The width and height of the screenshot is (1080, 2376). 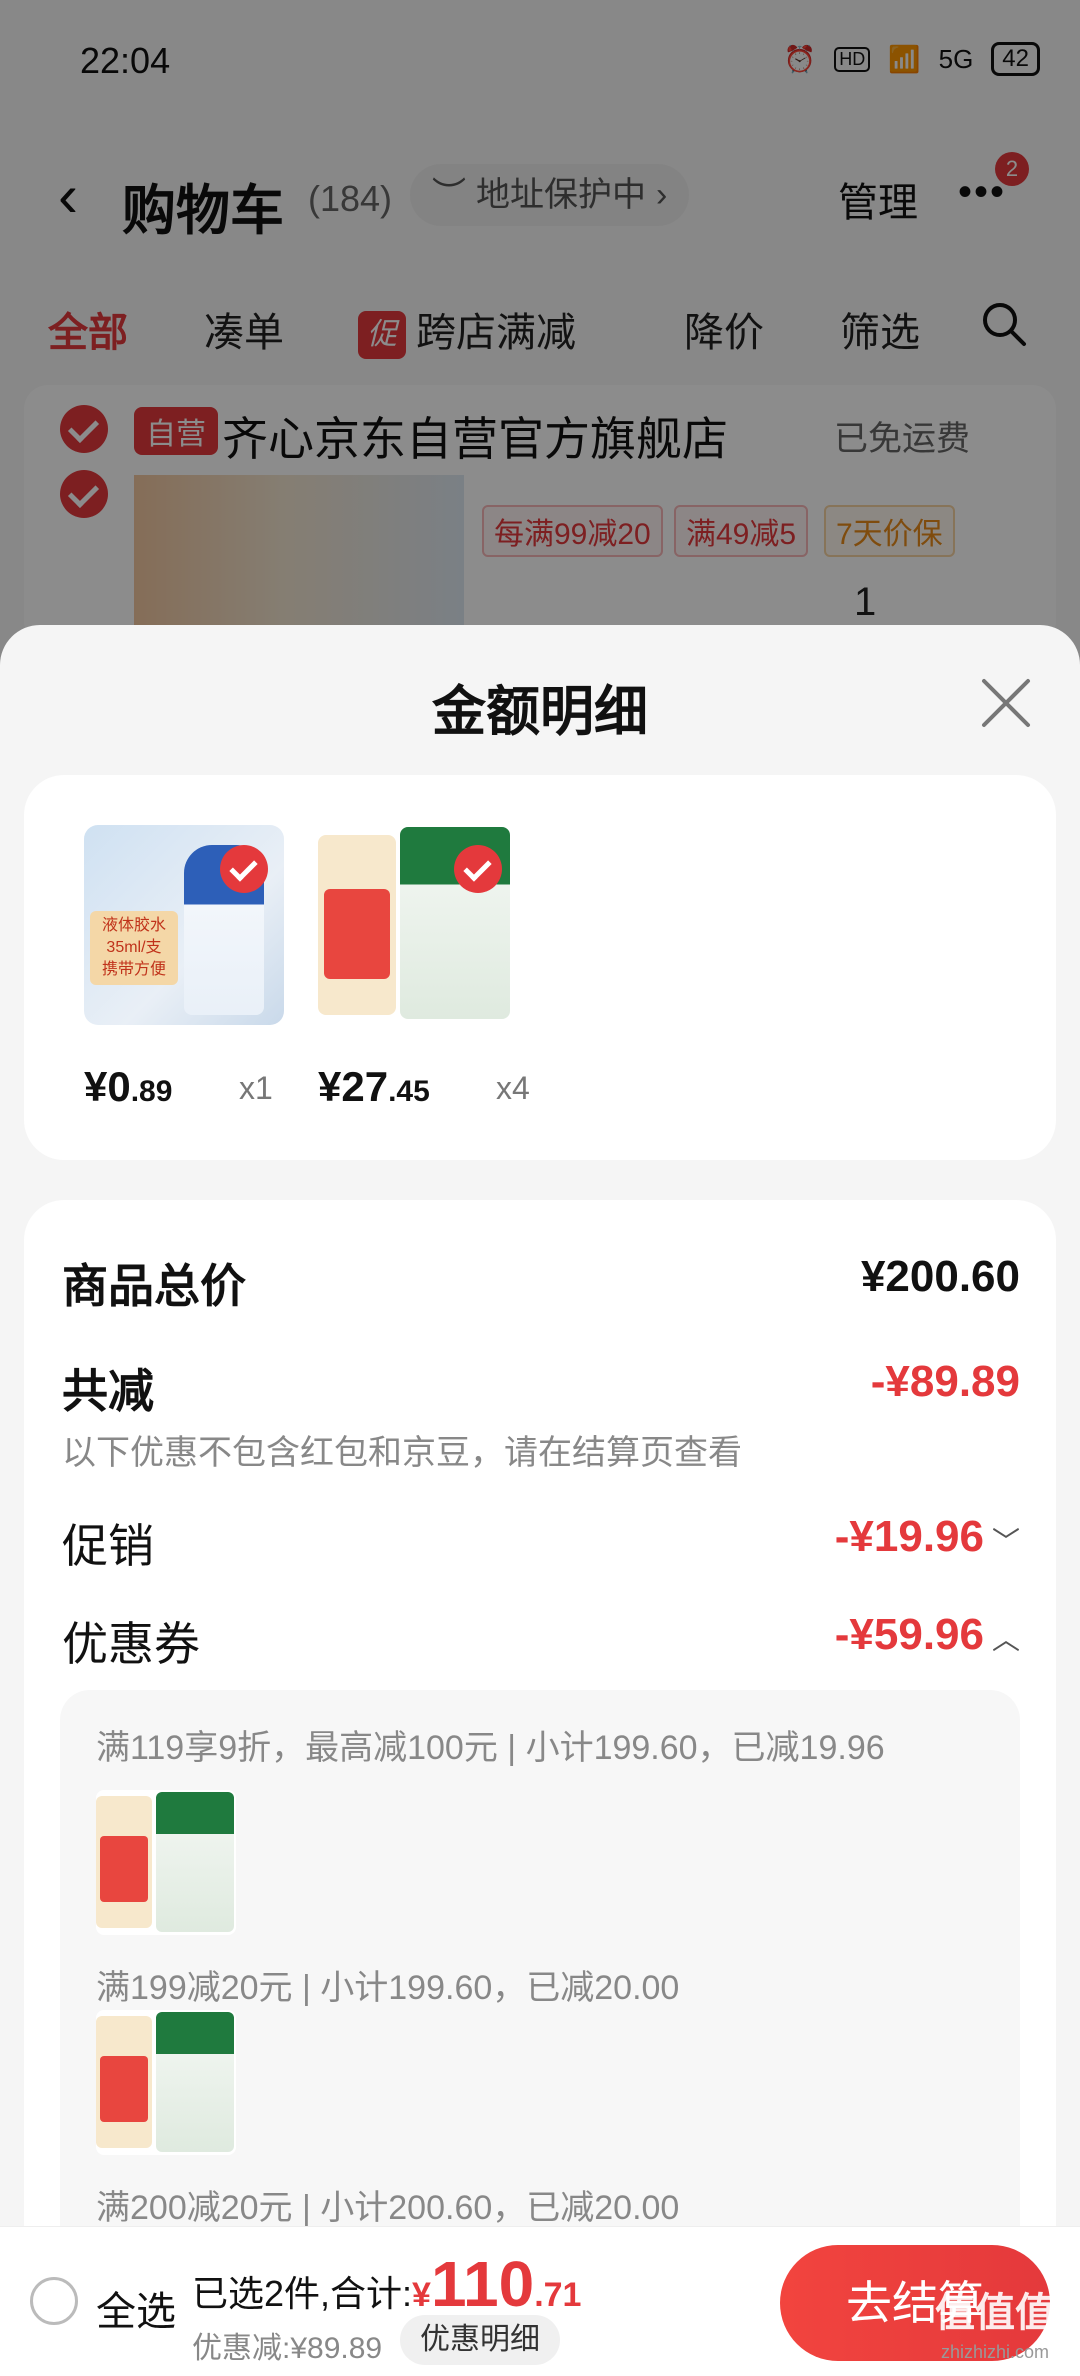 I want to click on glue-product-image: 液体胶水 35ml/支 携带方便, so click(x=184, y=925).